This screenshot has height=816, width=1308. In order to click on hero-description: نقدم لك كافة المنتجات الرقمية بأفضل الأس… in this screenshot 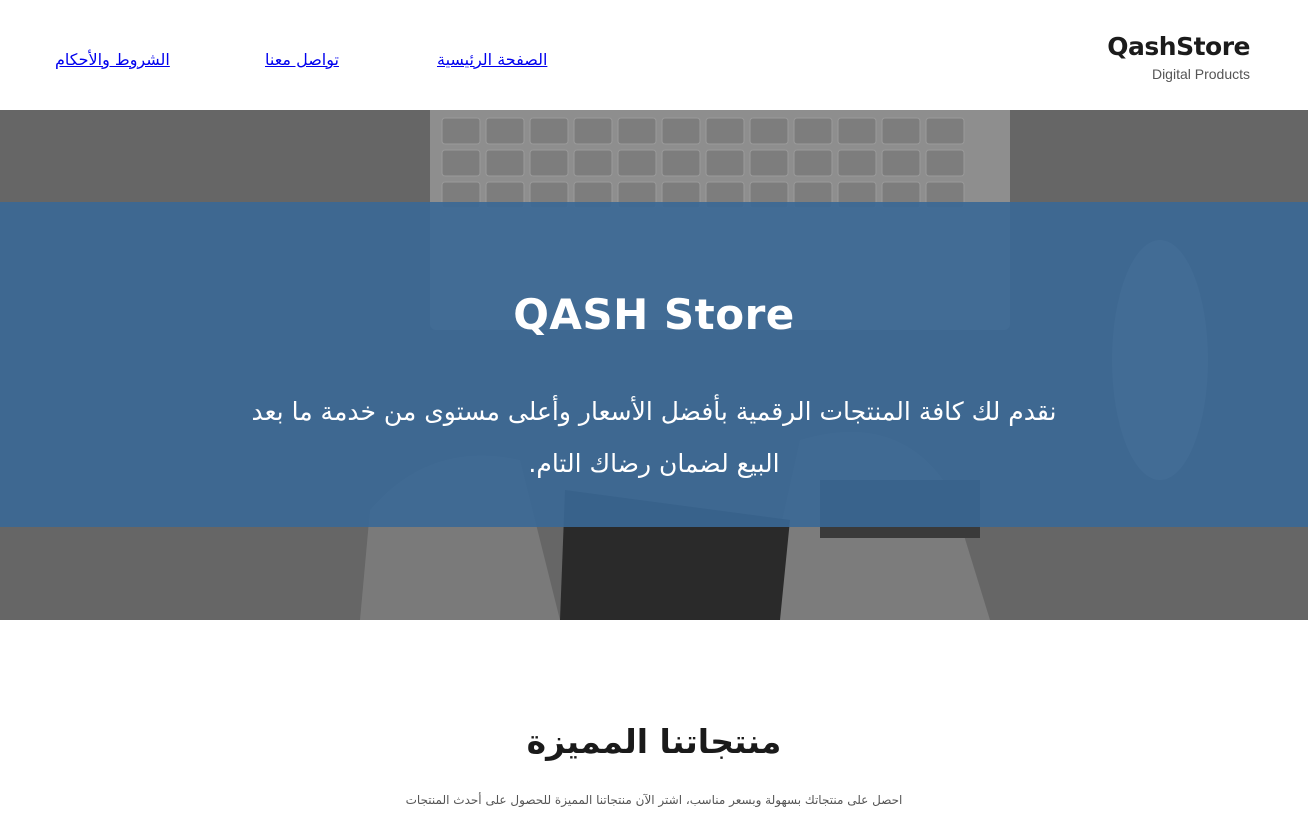, I will do `click(654, 437)`.